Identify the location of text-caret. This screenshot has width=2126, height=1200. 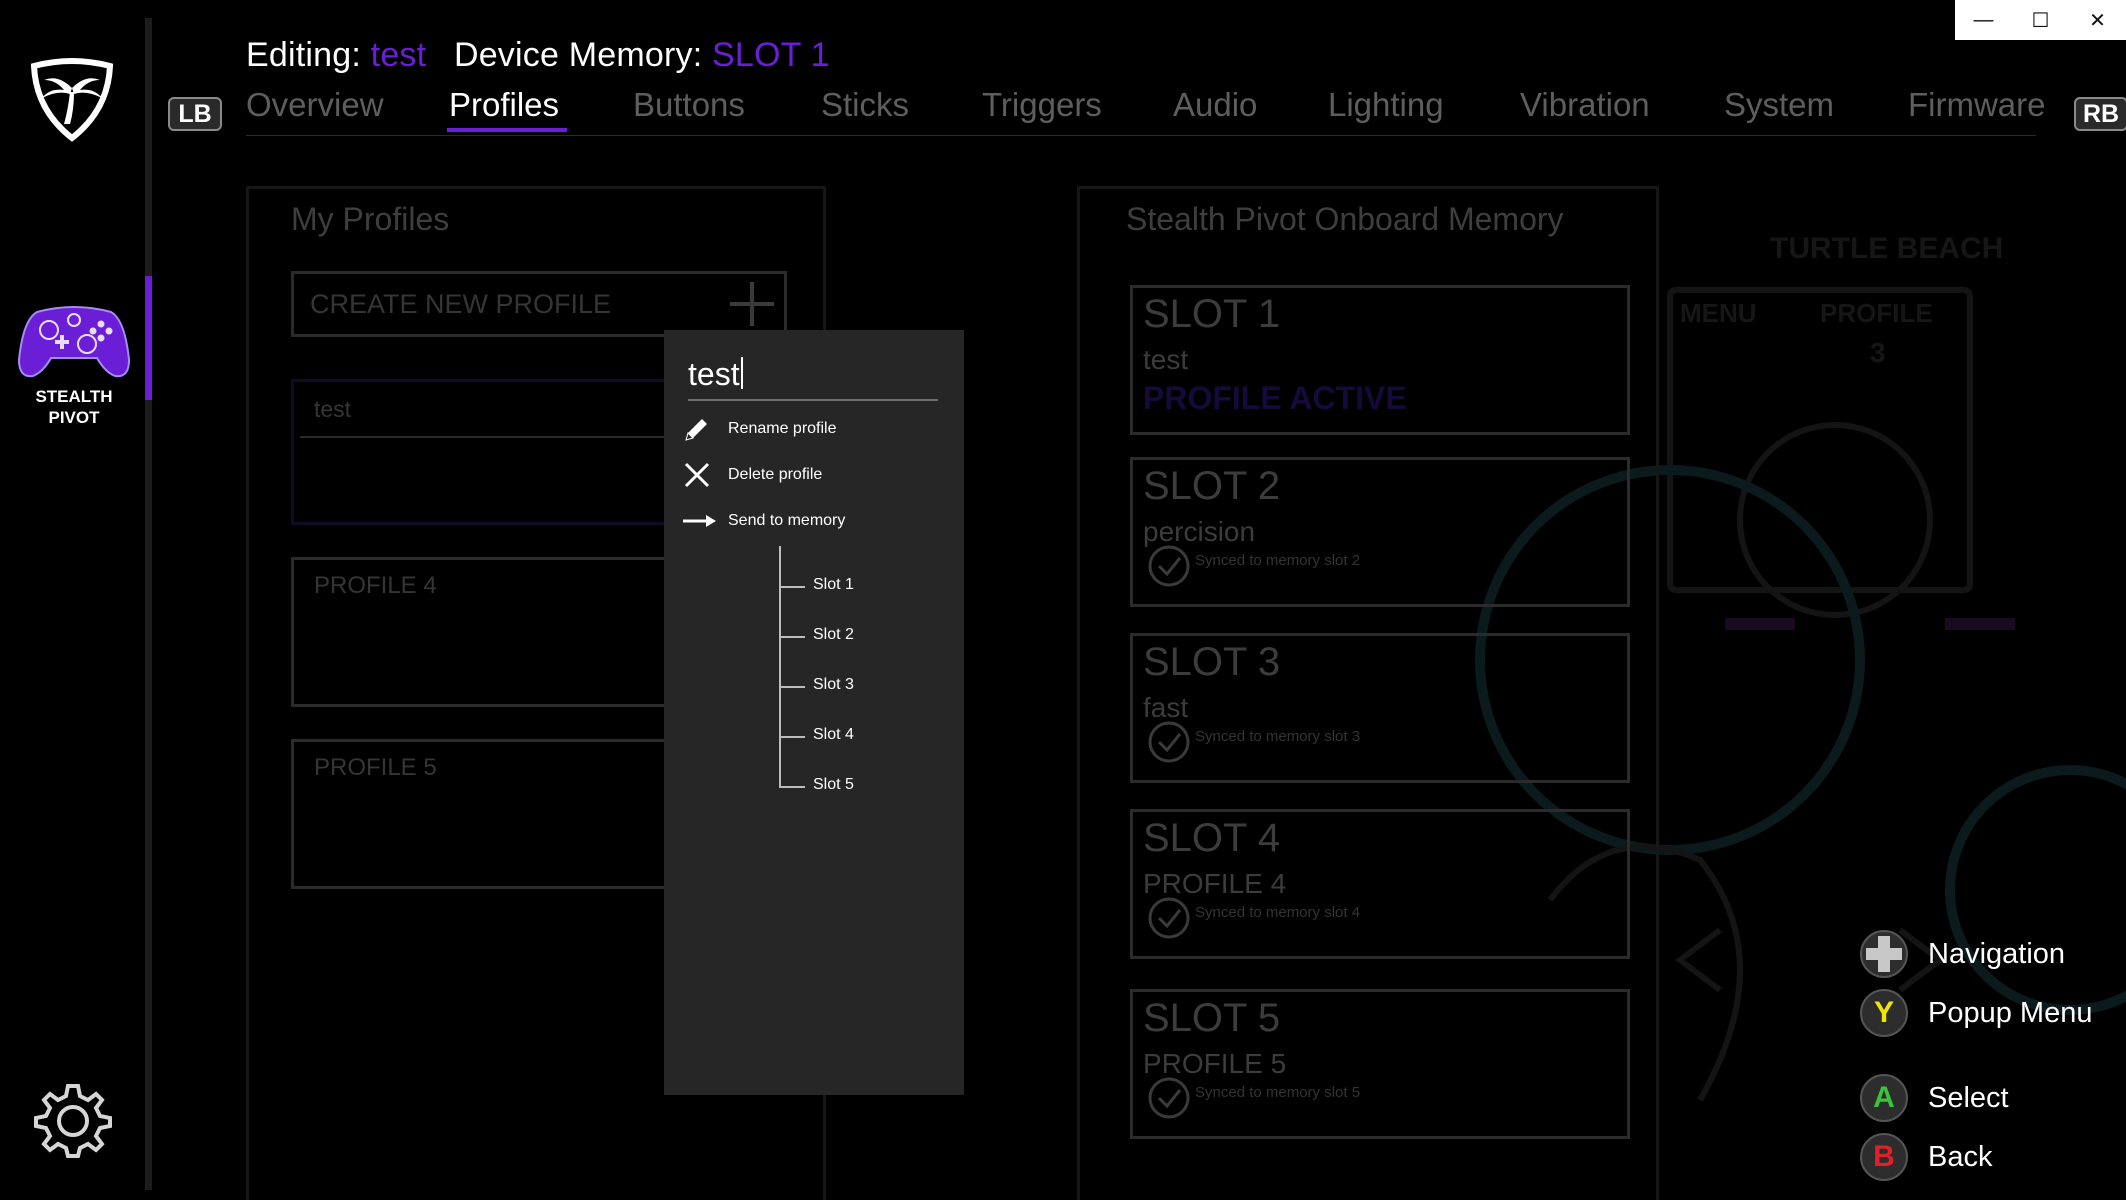
(741, 373).